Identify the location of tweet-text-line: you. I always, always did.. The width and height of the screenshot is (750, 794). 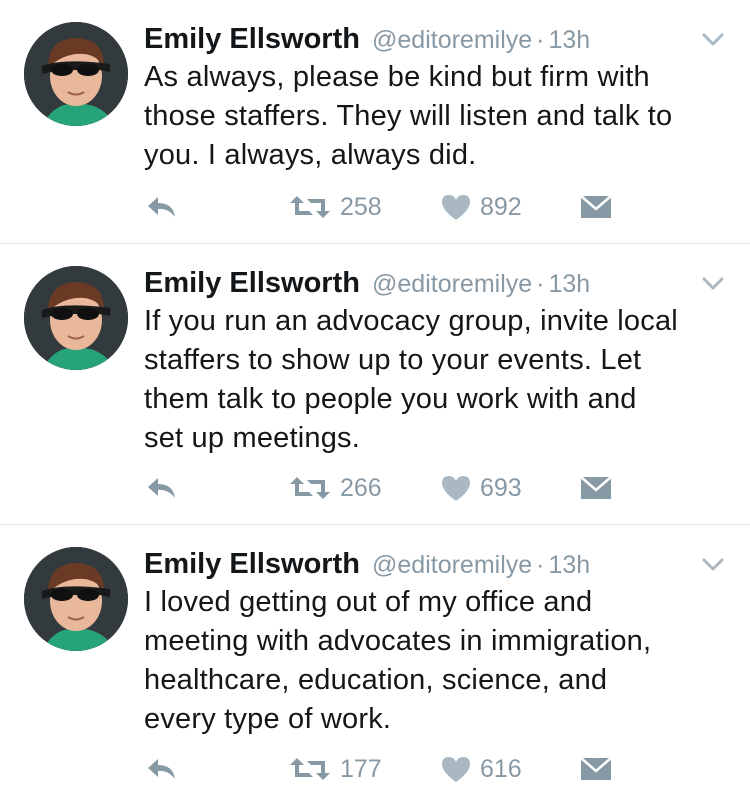
(310, 155).